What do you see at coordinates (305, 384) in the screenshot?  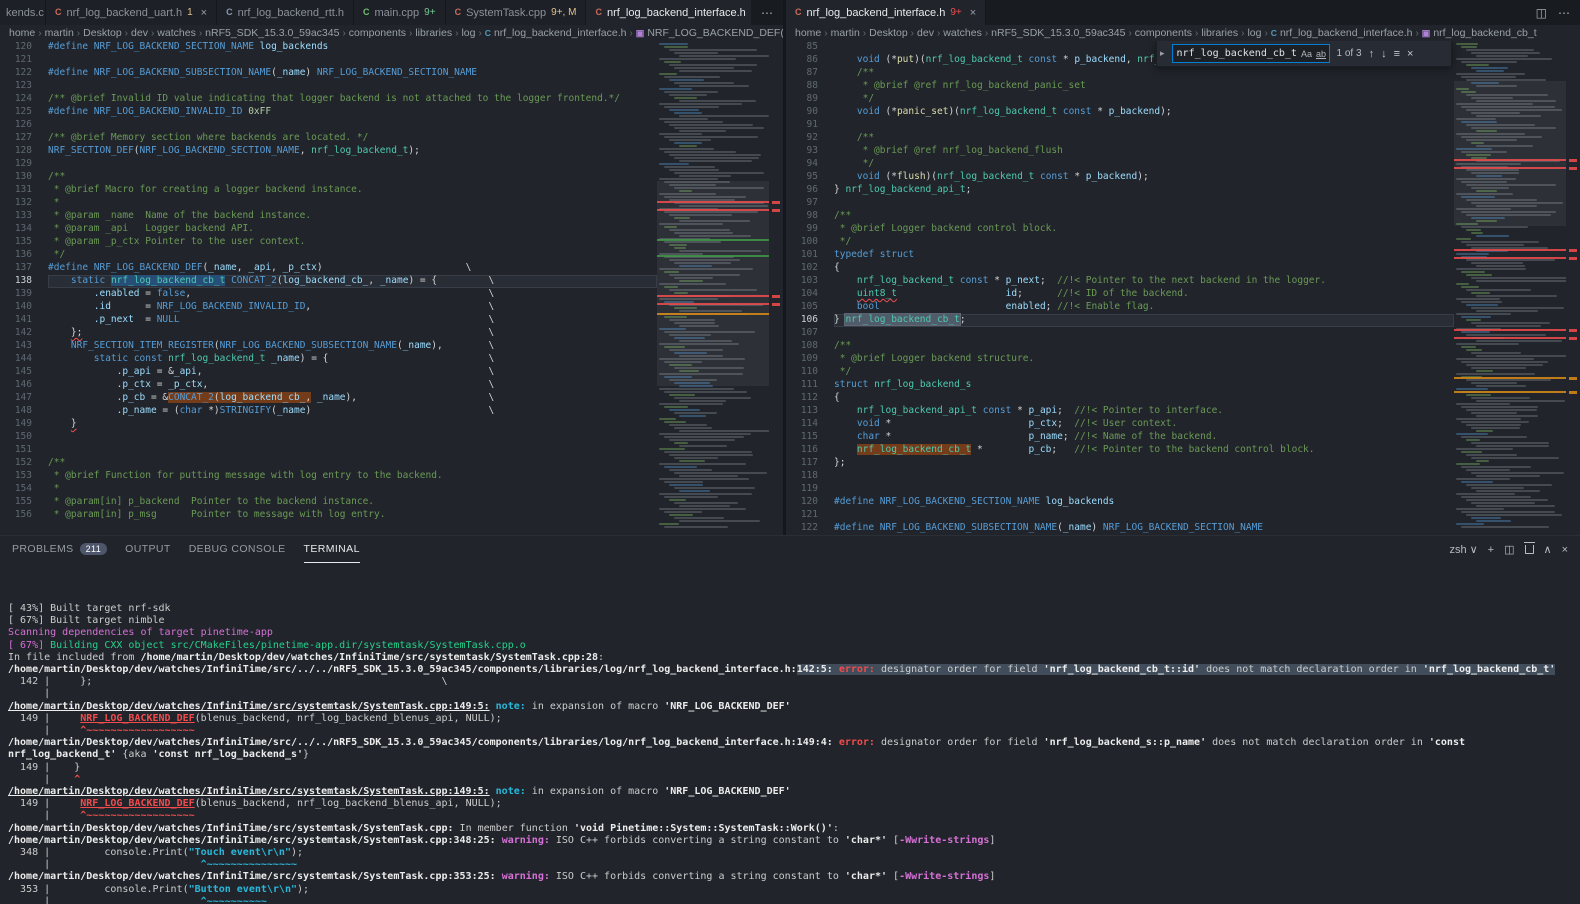 I see `code-line: .p_ctx = _p_ctx, \` at bounding box center [305, 384].